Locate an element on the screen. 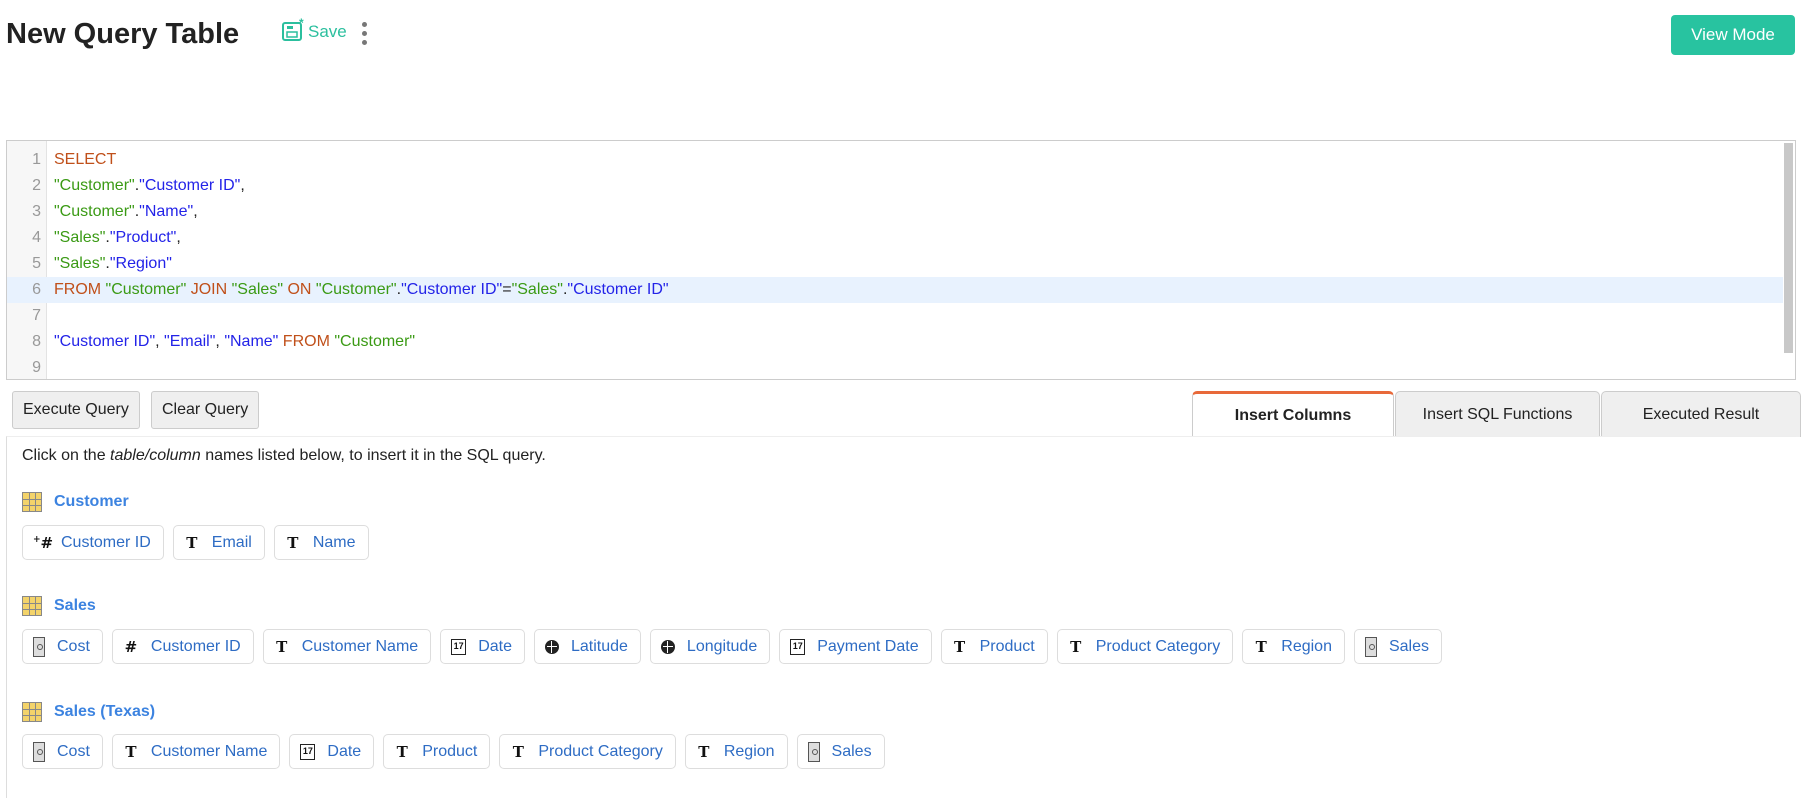 Image resolution: width=1803 pixels, height=798 pixels. column-label: Region is located at coordinates (1306, 646).